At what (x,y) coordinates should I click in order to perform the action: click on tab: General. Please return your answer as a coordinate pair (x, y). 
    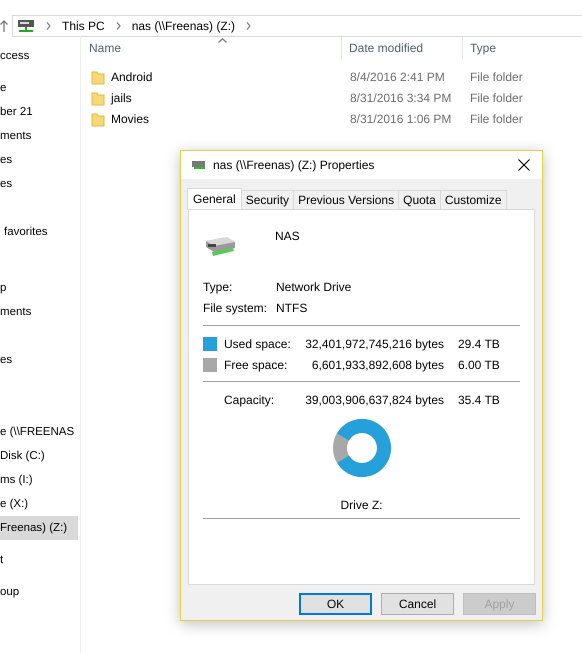
    Looking at the image, I should click on (214, 198).